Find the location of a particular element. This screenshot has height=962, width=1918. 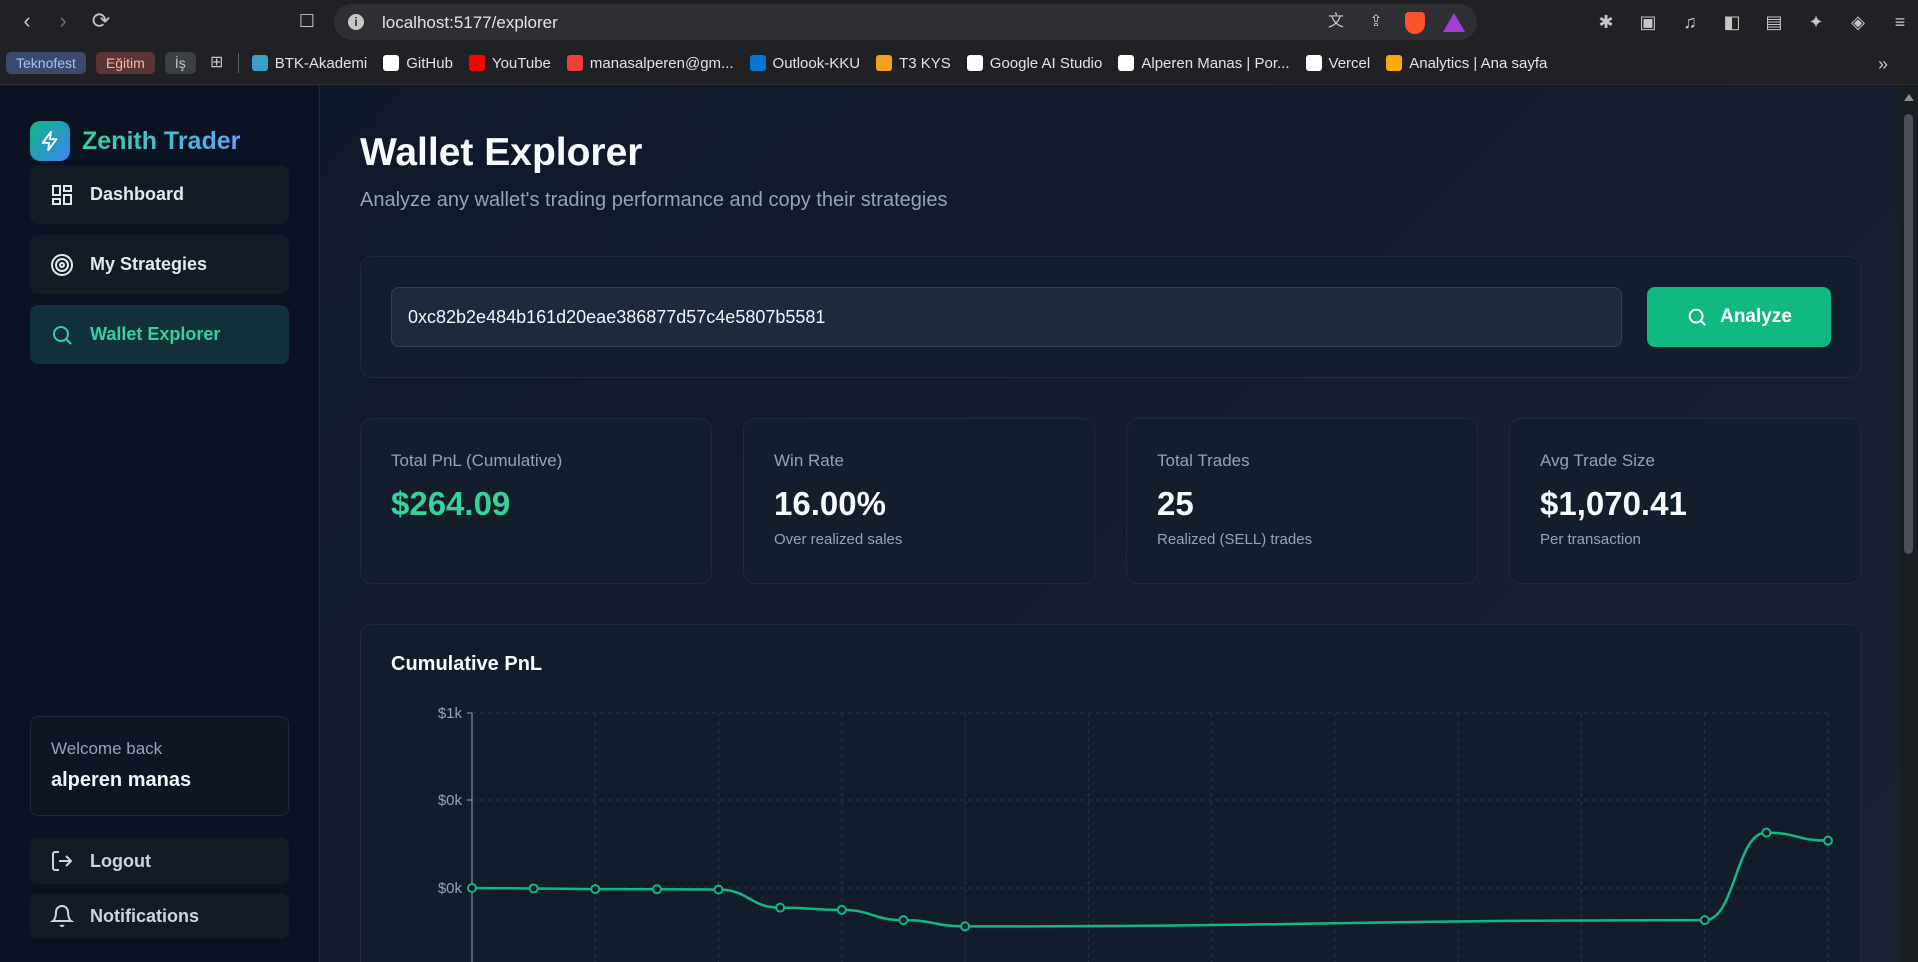

bookmark-link: Outlook-KKU is located at coordinates (805, 63).